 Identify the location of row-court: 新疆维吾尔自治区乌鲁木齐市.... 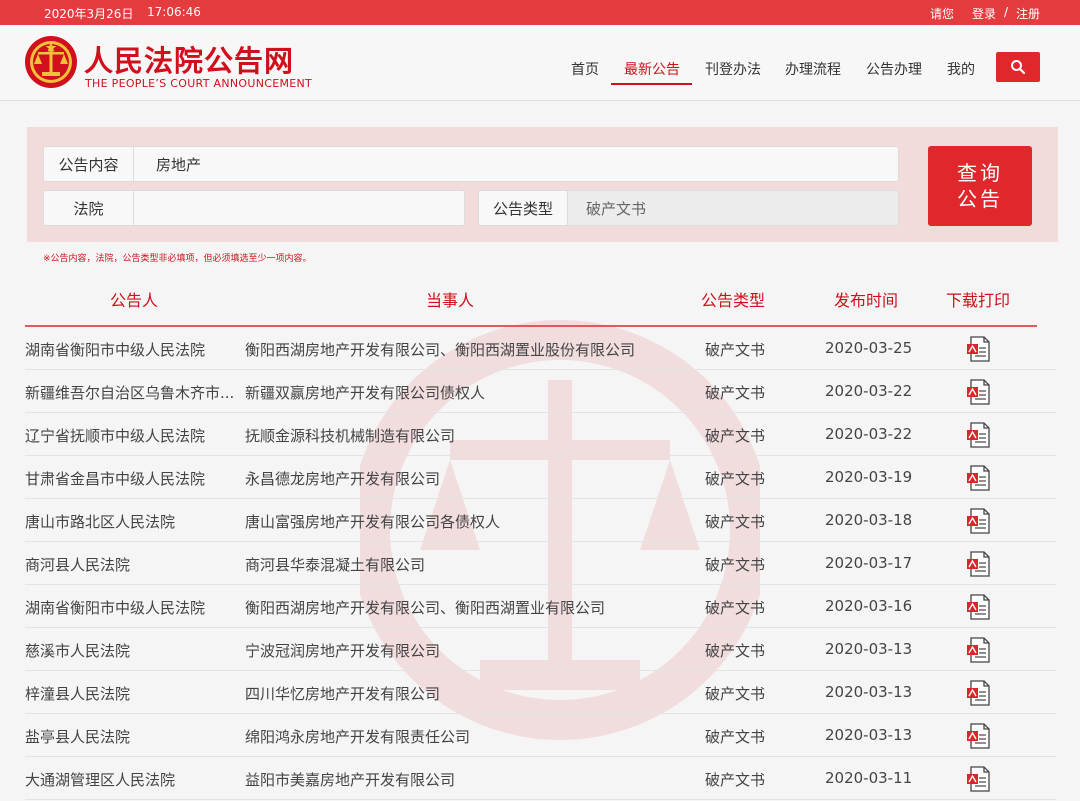
(130, 393).